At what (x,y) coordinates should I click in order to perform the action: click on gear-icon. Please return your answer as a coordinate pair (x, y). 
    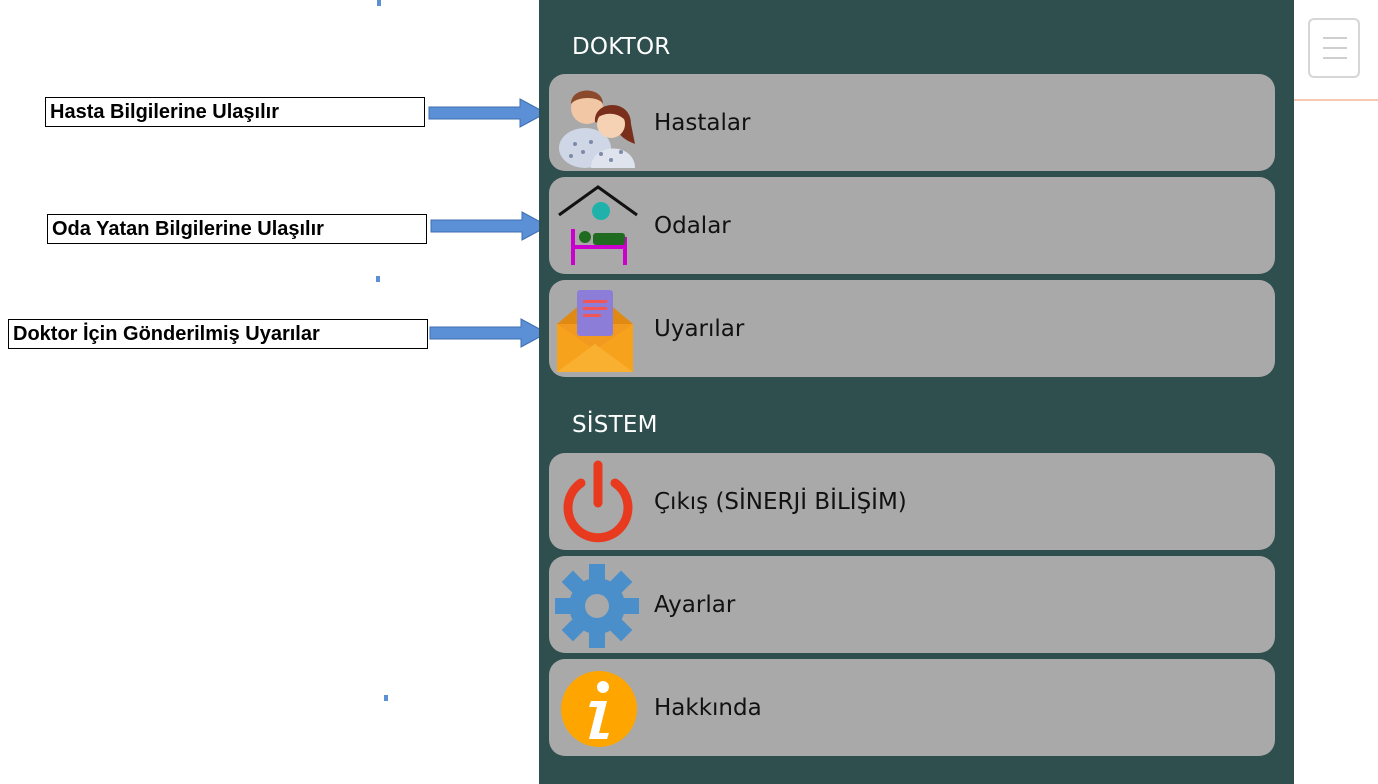
    Looking at the image, I should click on (598, 605).